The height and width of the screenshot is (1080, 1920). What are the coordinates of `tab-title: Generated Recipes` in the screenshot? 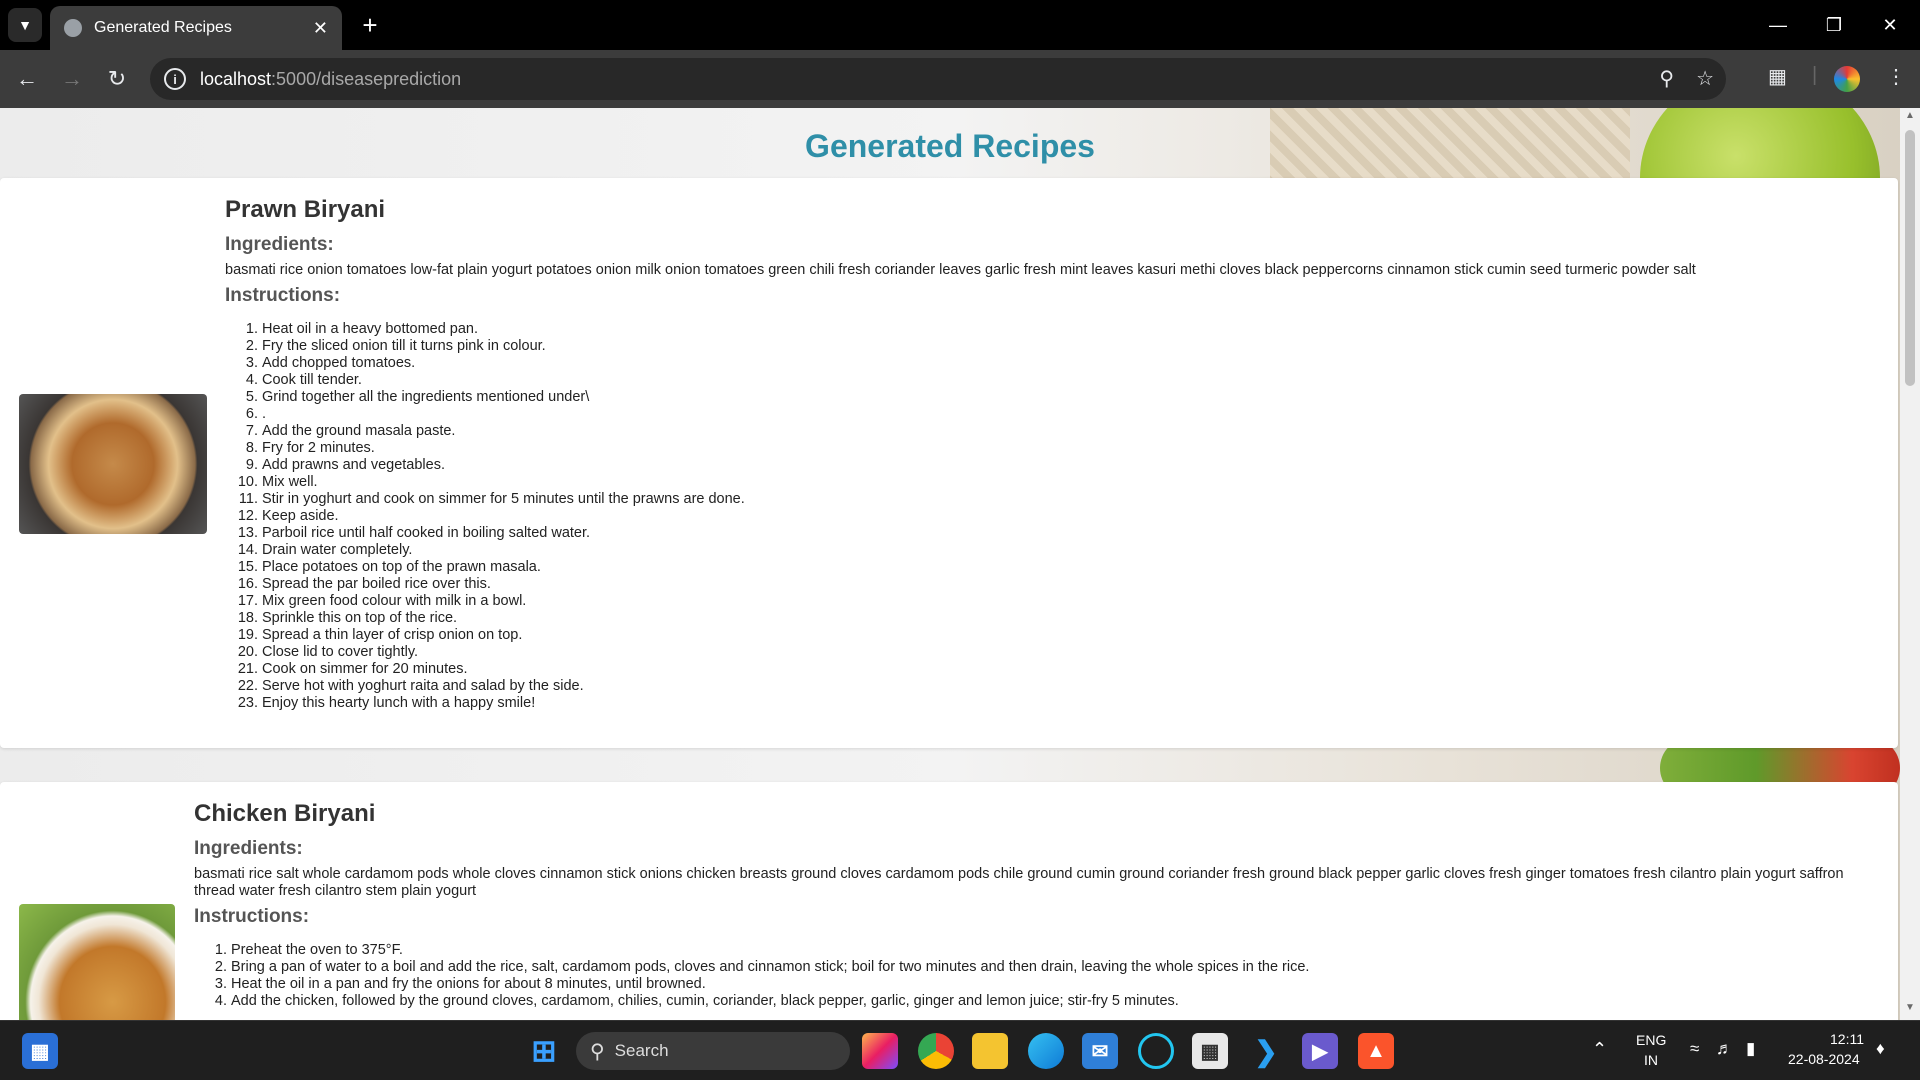 It's located at (163, 27).